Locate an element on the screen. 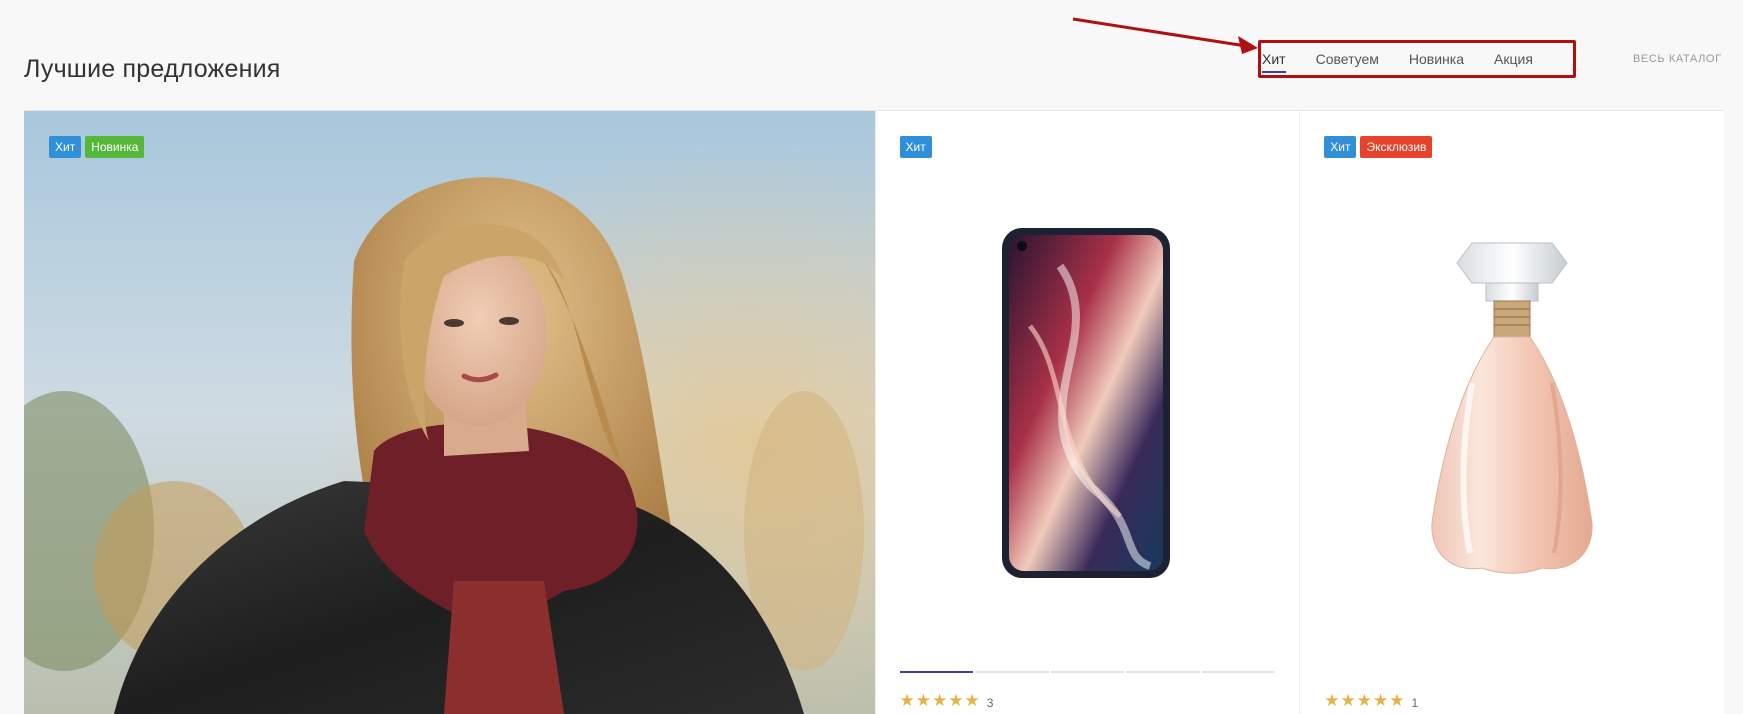  perfume-bottle-icon is located at coordinates (1512, 408).